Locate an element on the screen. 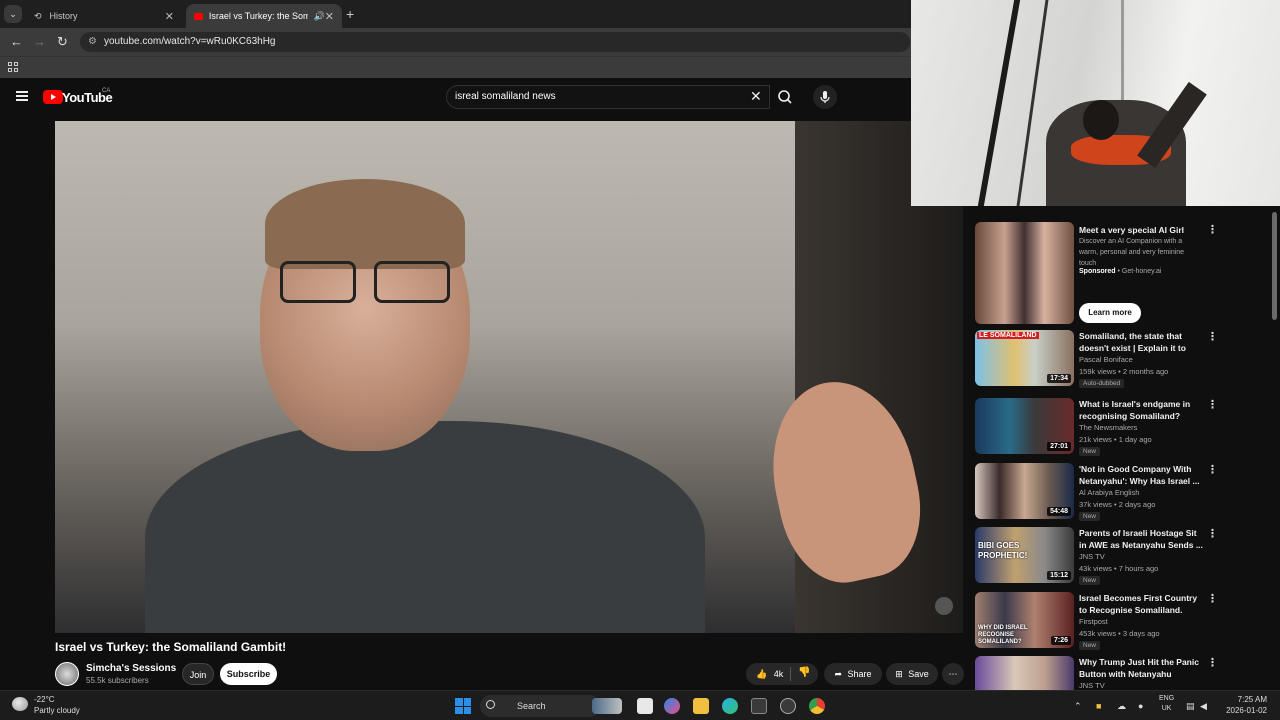 The image size is (1280, 720). country-code: CA is located at coordinates (106, 91).